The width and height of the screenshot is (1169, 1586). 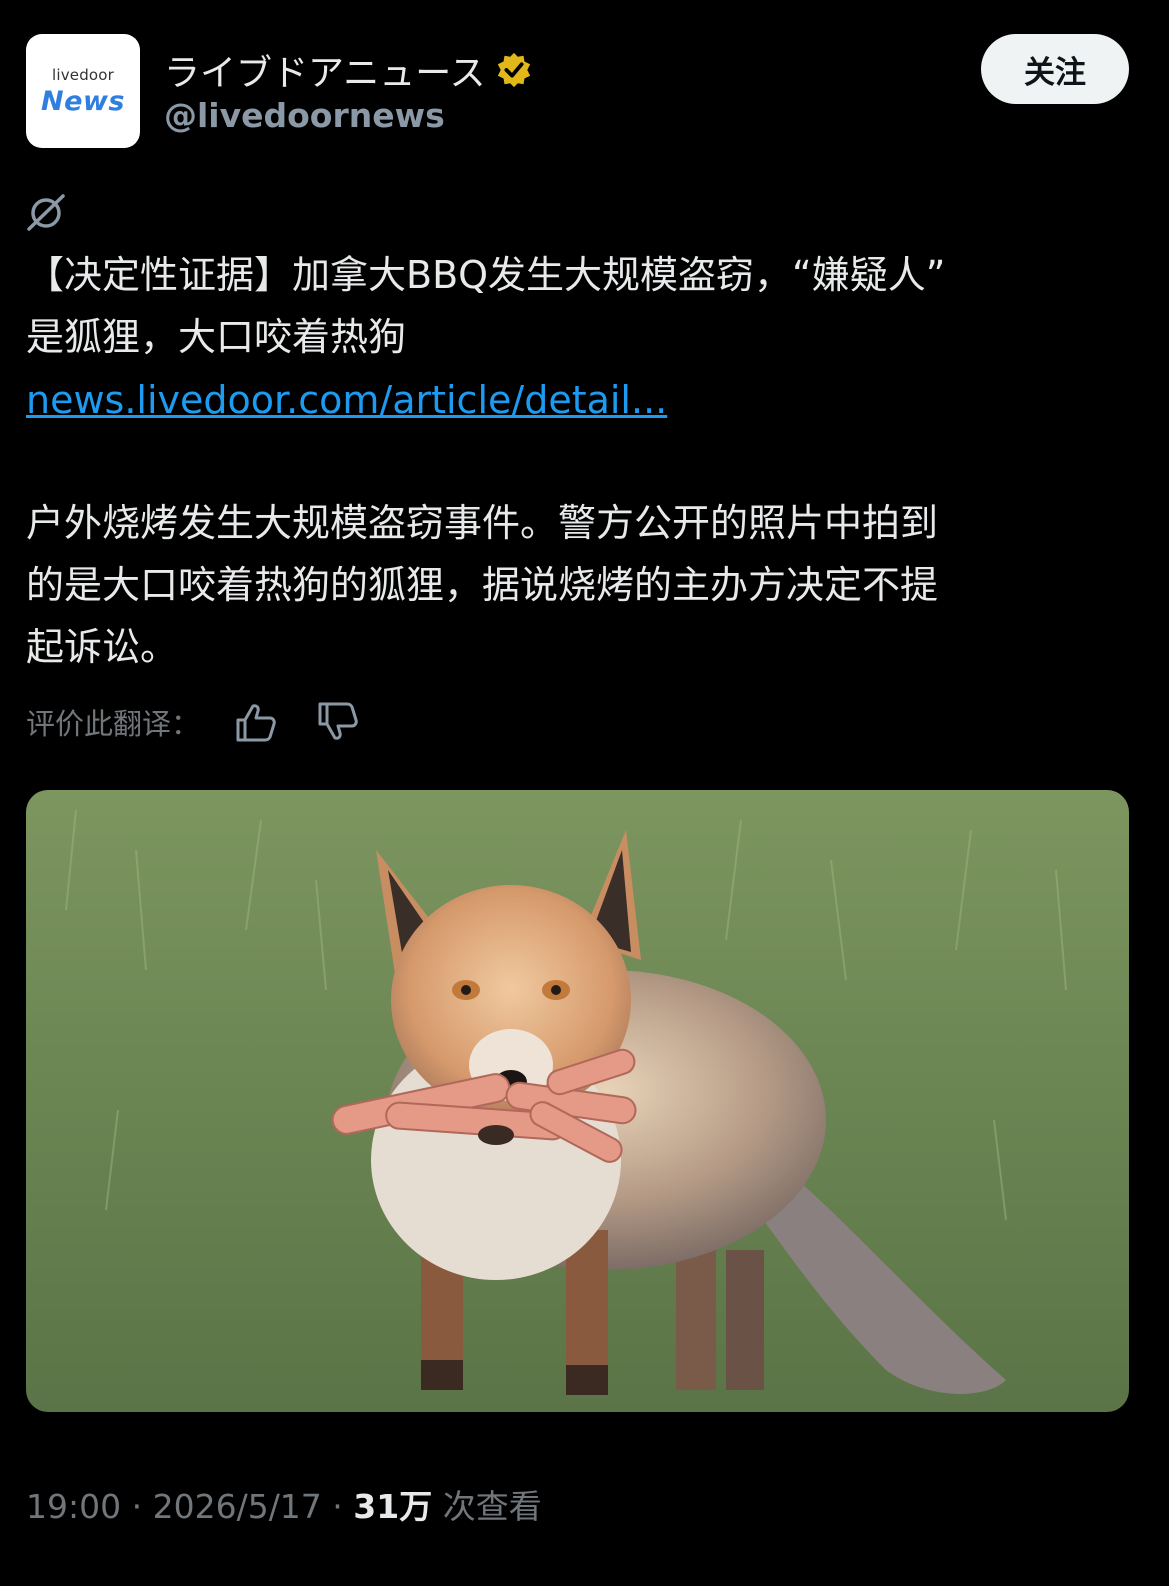 I want to click on follow-button: 关注, so click(x=1055, y=69).